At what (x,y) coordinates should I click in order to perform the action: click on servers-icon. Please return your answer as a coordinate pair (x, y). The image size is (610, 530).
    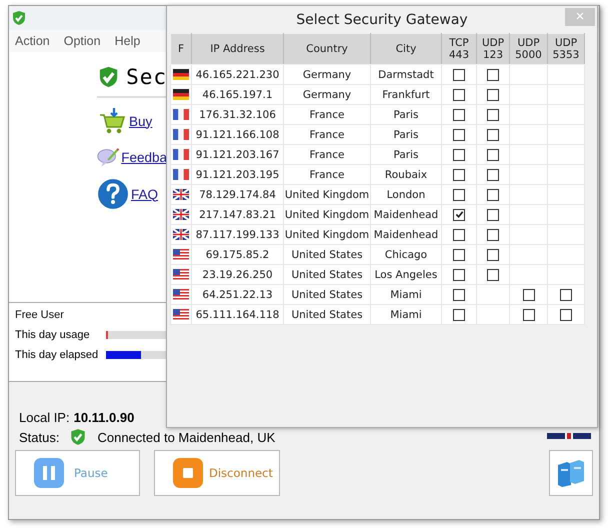
    Looking at the image, I should click on (571, 473).